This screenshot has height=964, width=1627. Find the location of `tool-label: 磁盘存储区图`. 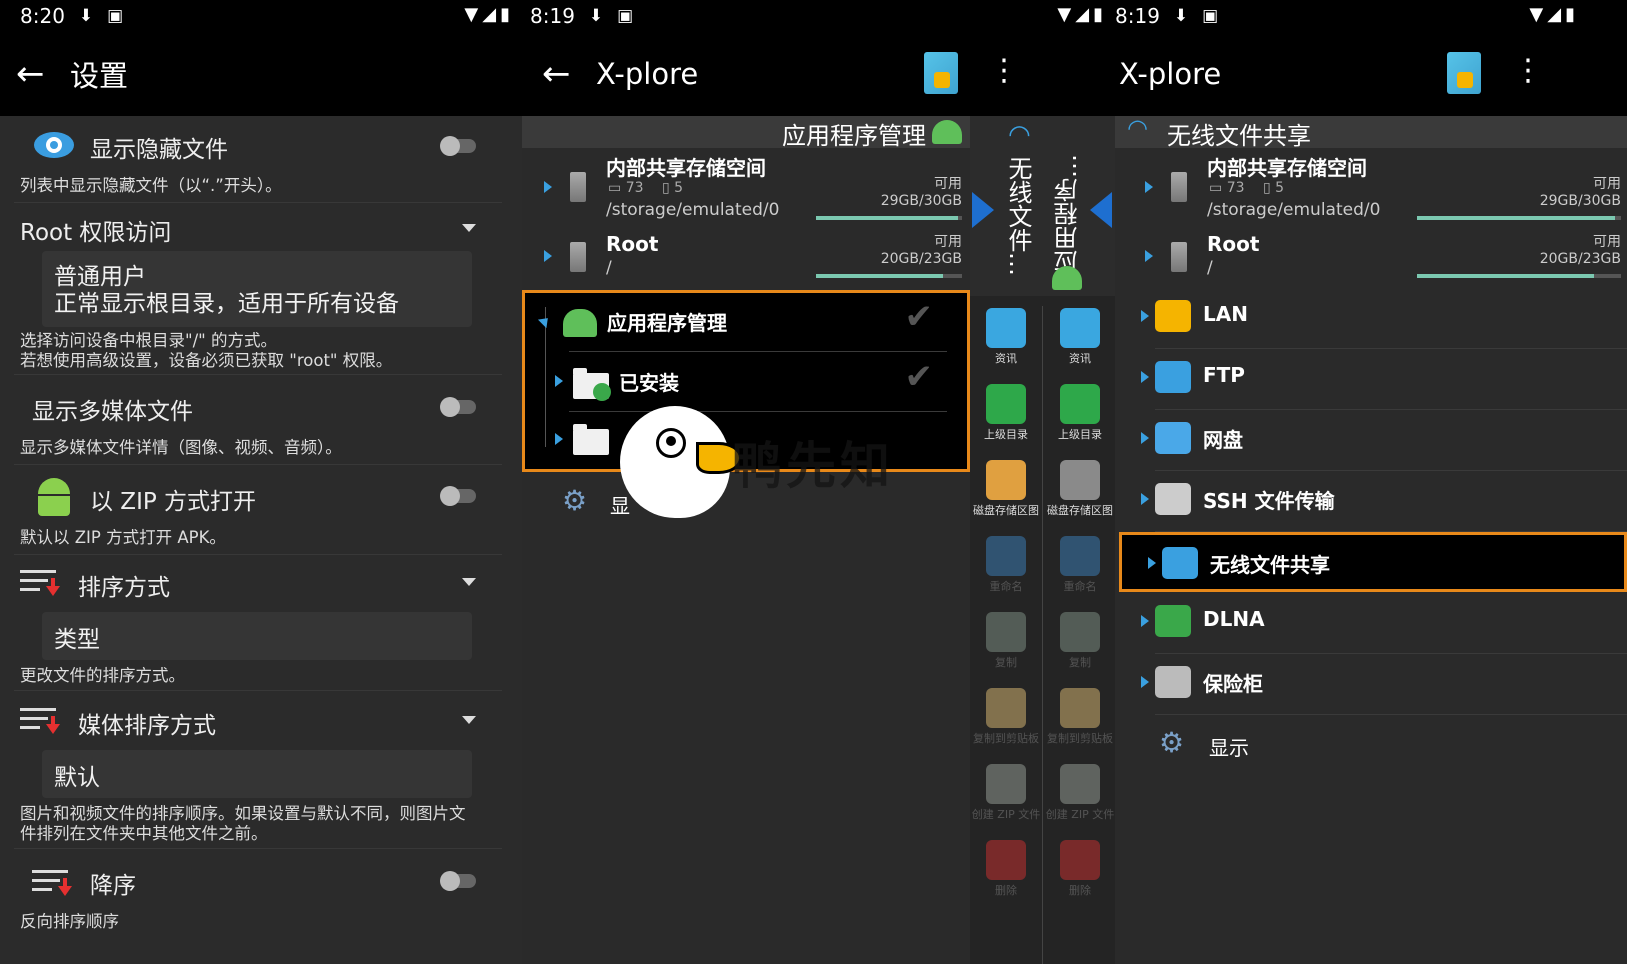

tool-label: 磁盘存储区图 is located at coordinates (1080, 510).